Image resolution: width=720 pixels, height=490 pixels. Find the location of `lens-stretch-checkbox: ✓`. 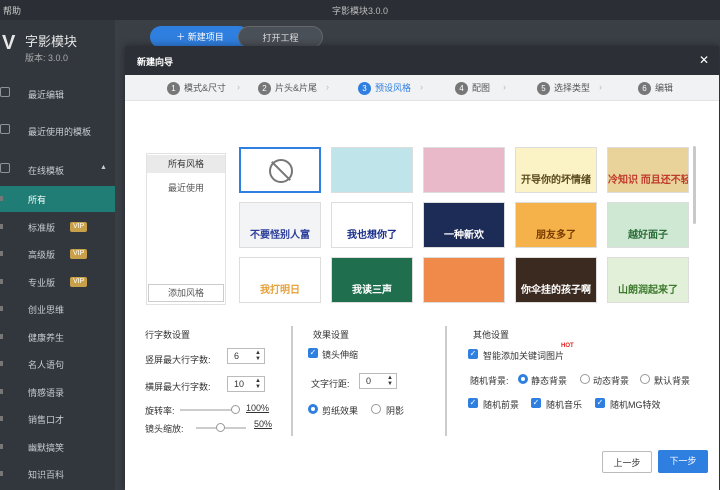

lens-stretch-checkbox: ✓ is located at coordinates (313, 353).